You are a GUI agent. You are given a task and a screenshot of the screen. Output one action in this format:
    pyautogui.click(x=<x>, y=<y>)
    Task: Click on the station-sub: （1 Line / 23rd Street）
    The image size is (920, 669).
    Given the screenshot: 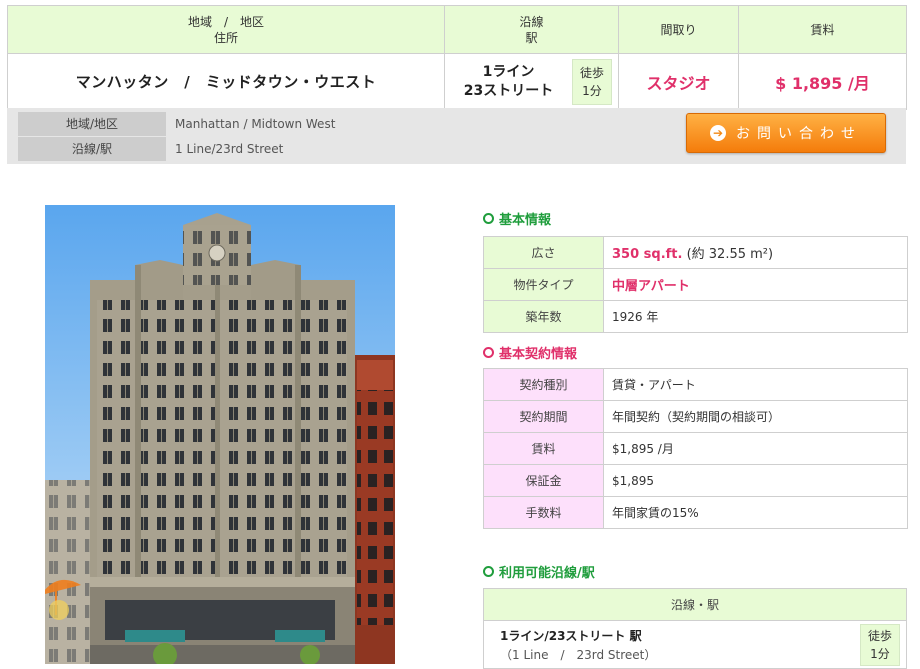 What is the action you would take?
    pyautogui.click(x=578, y=654)
    